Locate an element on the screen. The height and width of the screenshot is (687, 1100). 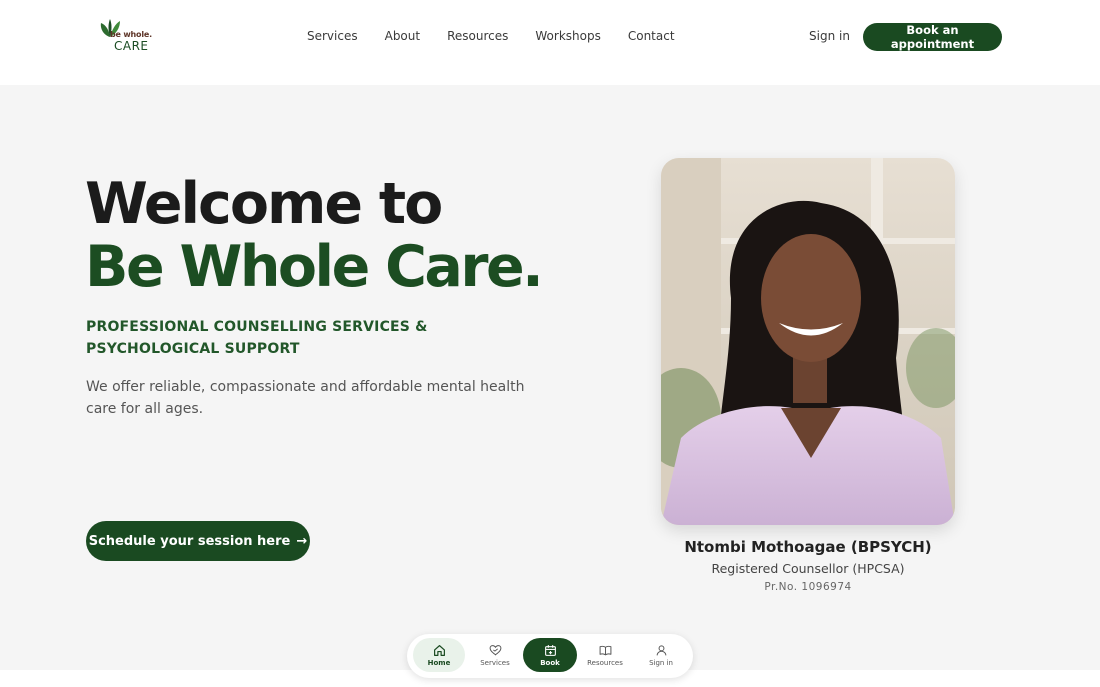
heart-hands-icon is located at coordinates (495, 649).